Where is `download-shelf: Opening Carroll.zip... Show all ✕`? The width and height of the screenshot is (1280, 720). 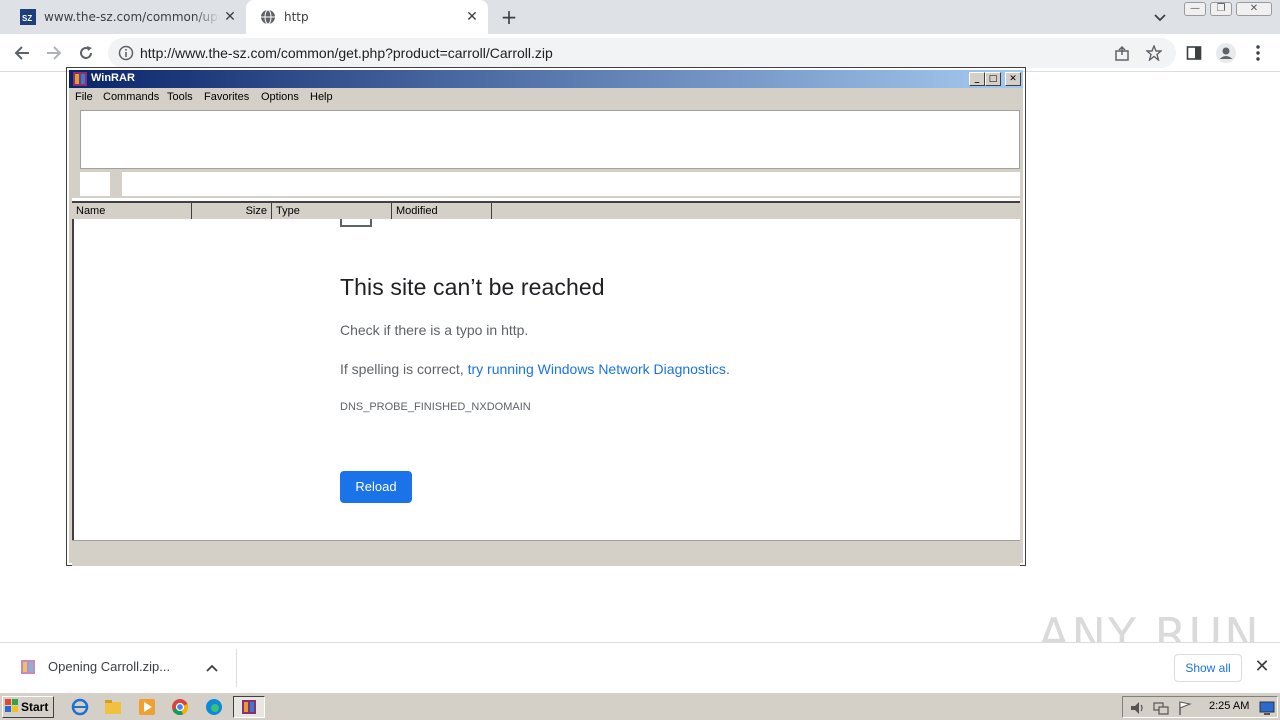 download-shelf: Opening Carroll.zip... Show all ✕ is located at coordinates (640, 667).